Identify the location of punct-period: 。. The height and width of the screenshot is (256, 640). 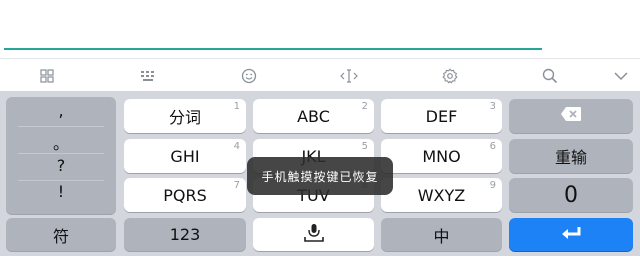
(61, 142).